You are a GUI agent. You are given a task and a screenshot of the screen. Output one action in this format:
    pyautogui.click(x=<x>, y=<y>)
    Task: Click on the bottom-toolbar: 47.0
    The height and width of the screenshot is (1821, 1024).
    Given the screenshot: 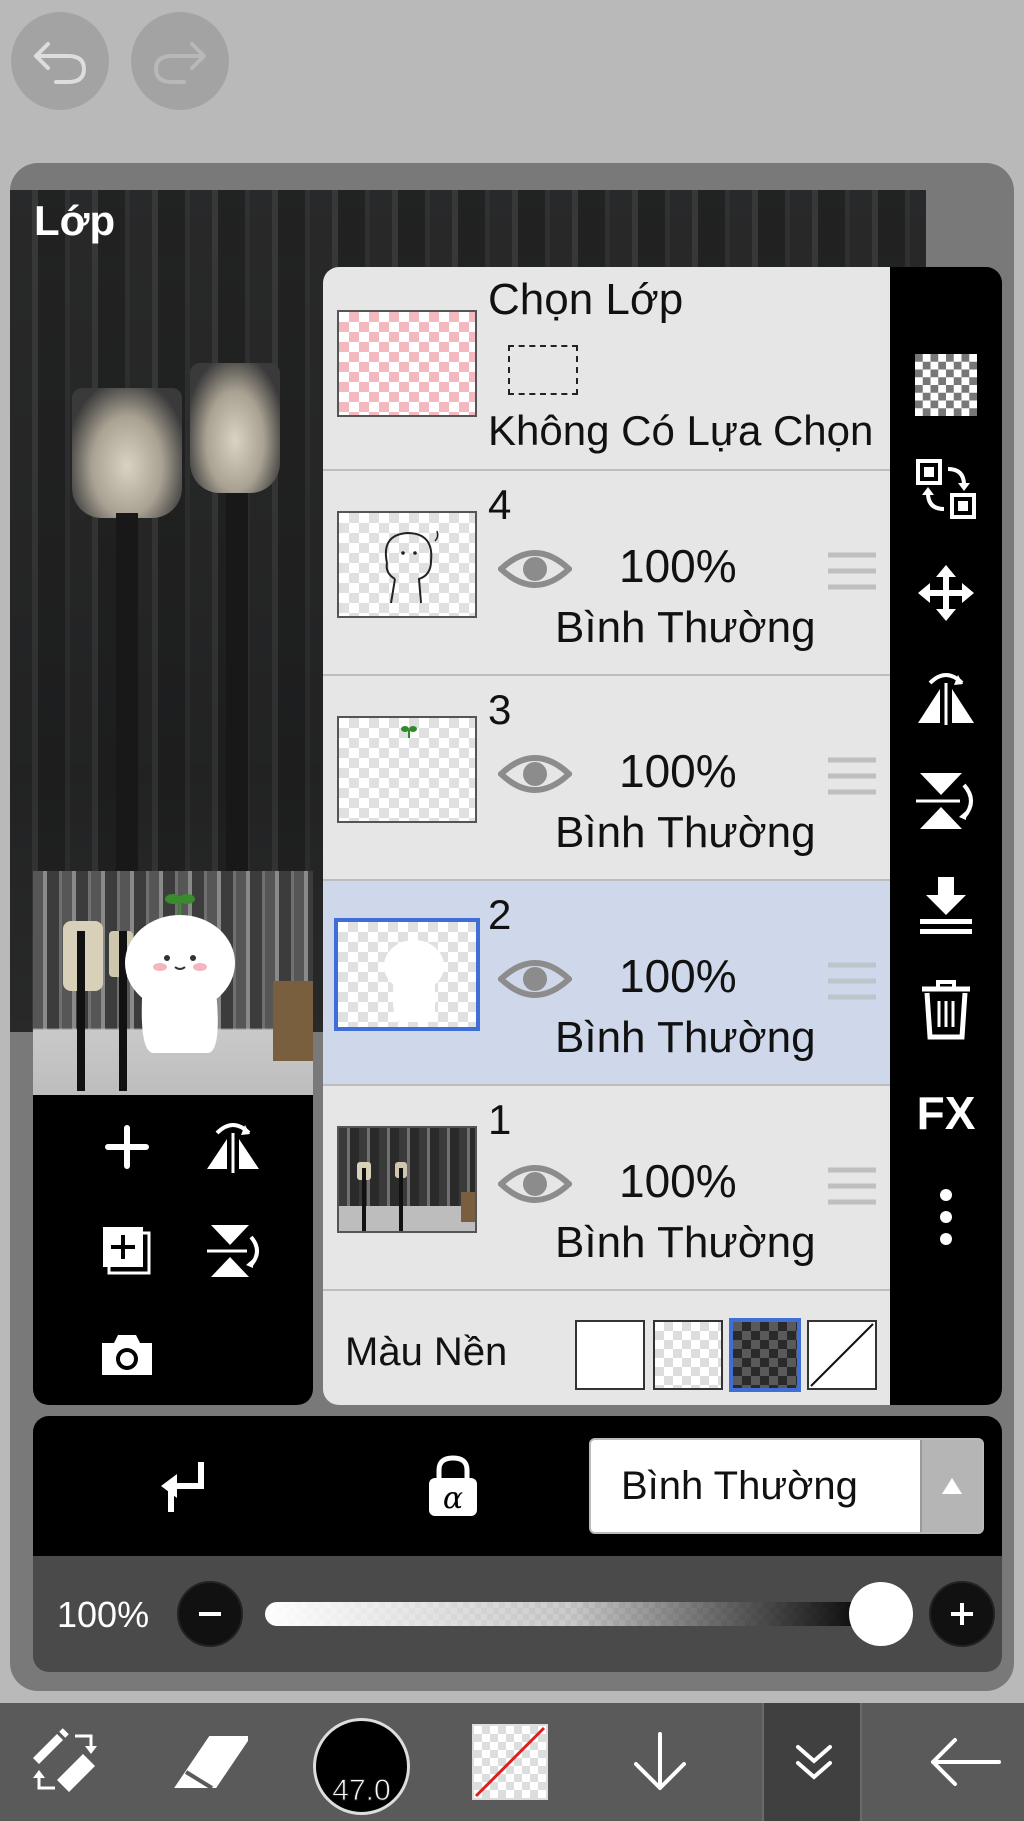 What is the action you would take?
    pyautogui.click(x=512, y=1762)
    